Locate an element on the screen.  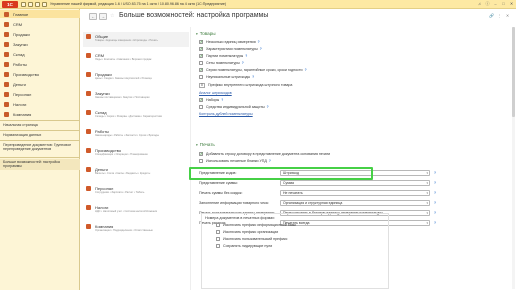
goods-row: Наборы? is located at coordinates (211, 100).